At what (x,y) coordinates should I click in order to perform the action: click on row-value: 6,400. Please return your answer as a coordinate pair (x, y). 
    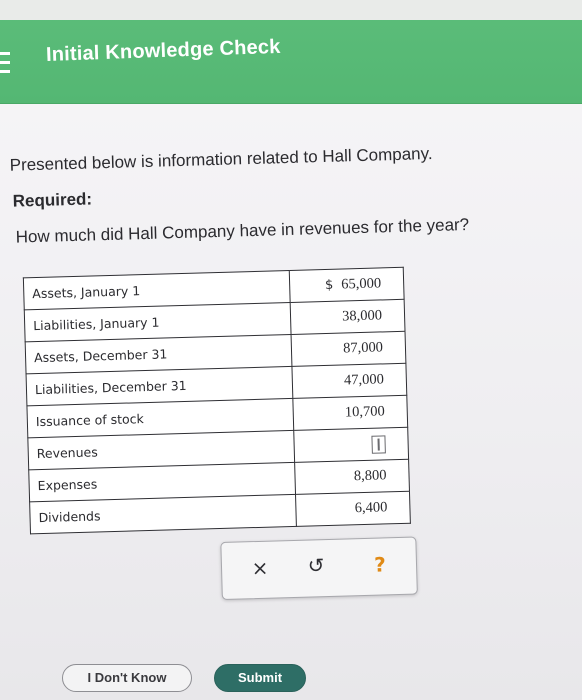
    Looking at the image, I should click on (353, 509).